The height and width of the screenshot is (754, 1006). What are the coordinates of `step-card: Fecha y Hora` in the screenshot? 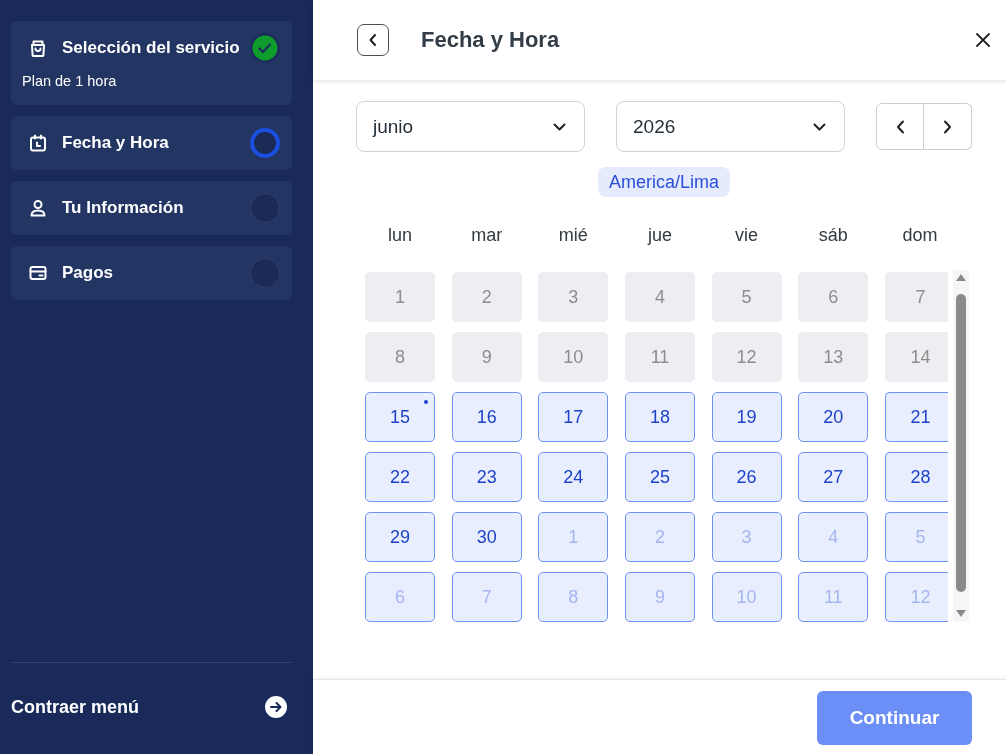 It's located at (151, 143).